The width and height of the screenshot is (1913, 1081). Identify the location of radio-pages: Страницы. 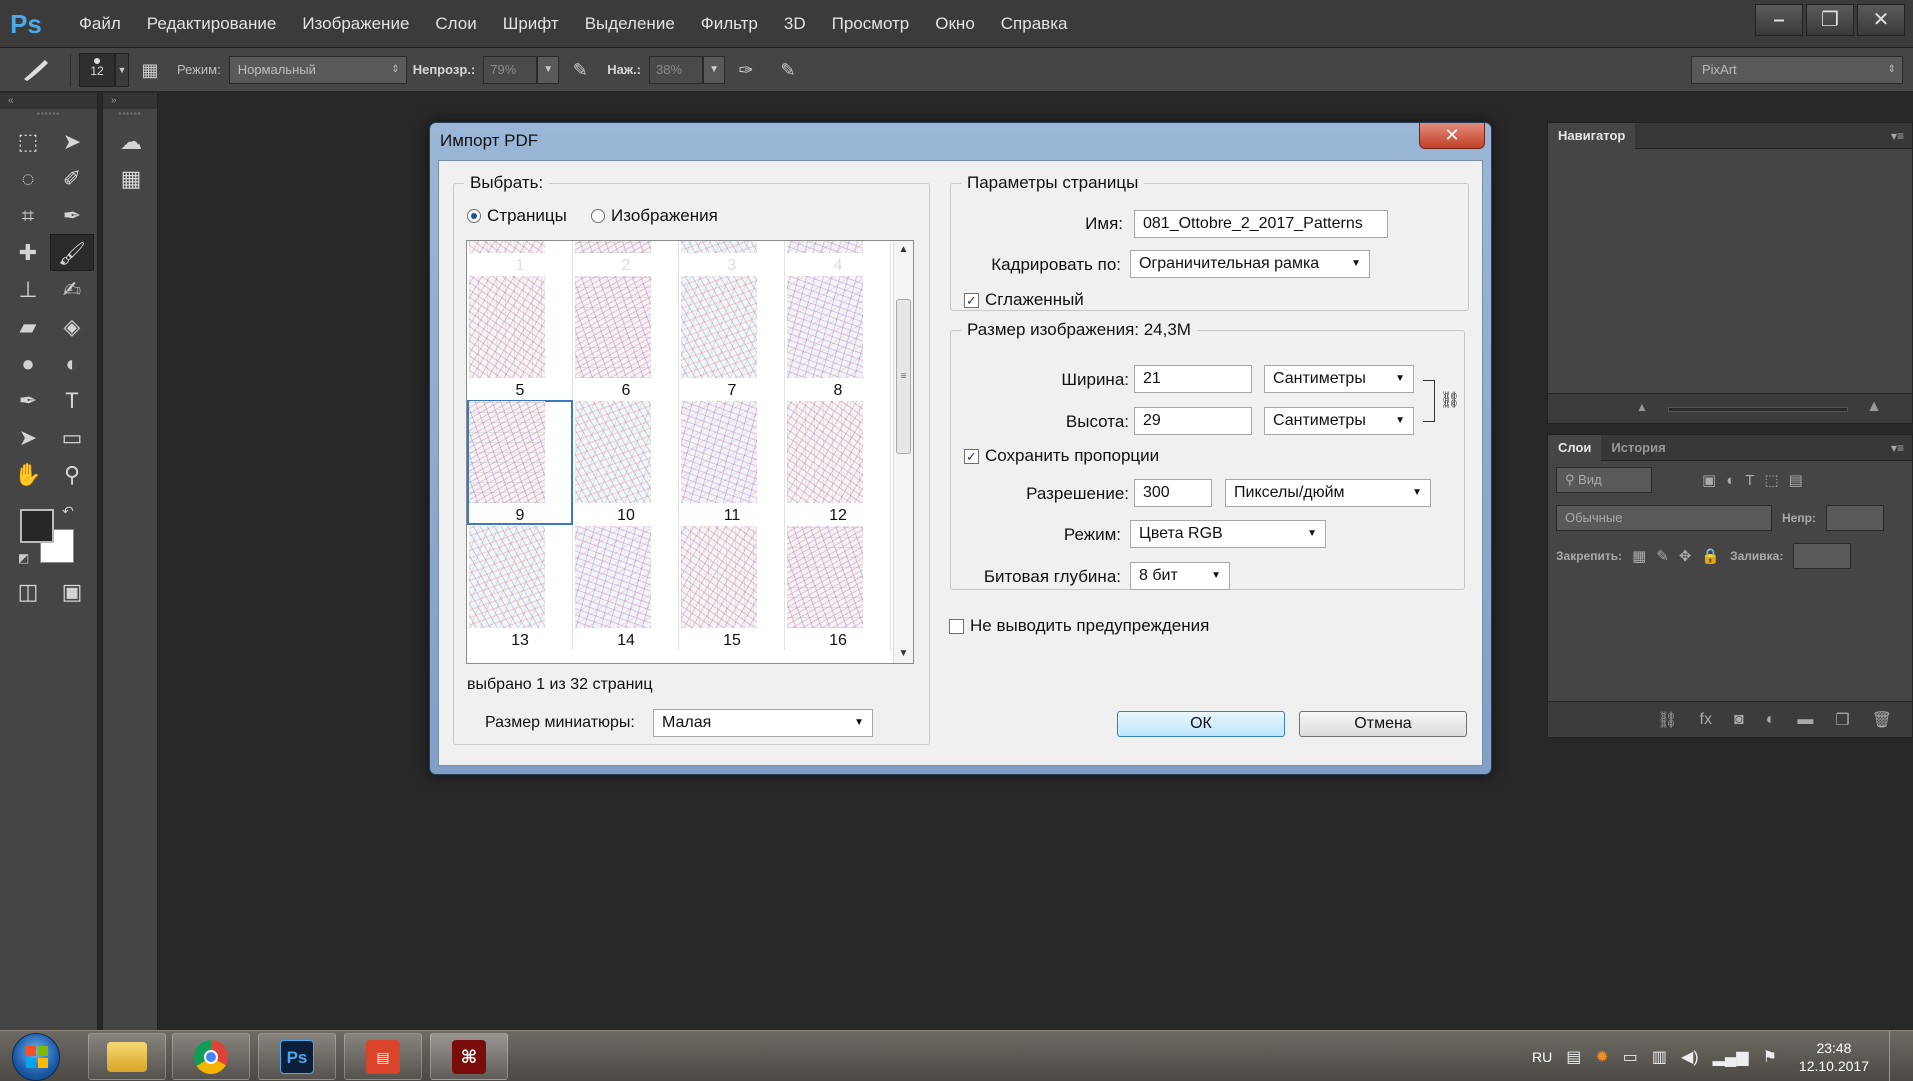
(517, 216).